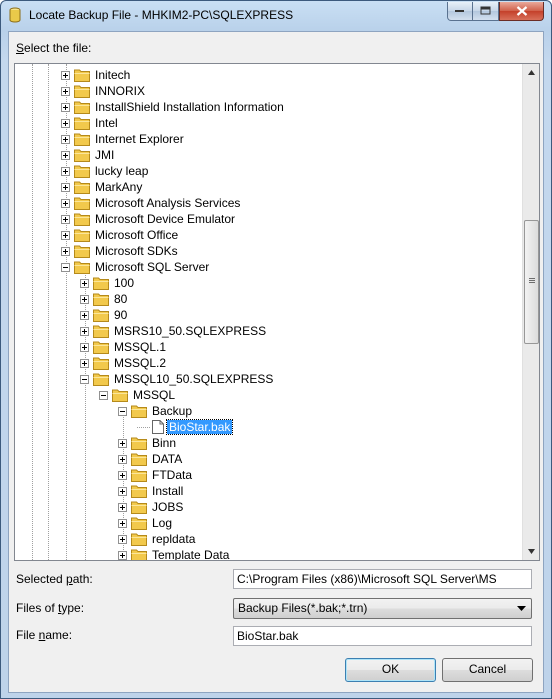 This screenshot has width=552, height=699. I want to click on tree-folder-item: repldata, so click(157, 539).